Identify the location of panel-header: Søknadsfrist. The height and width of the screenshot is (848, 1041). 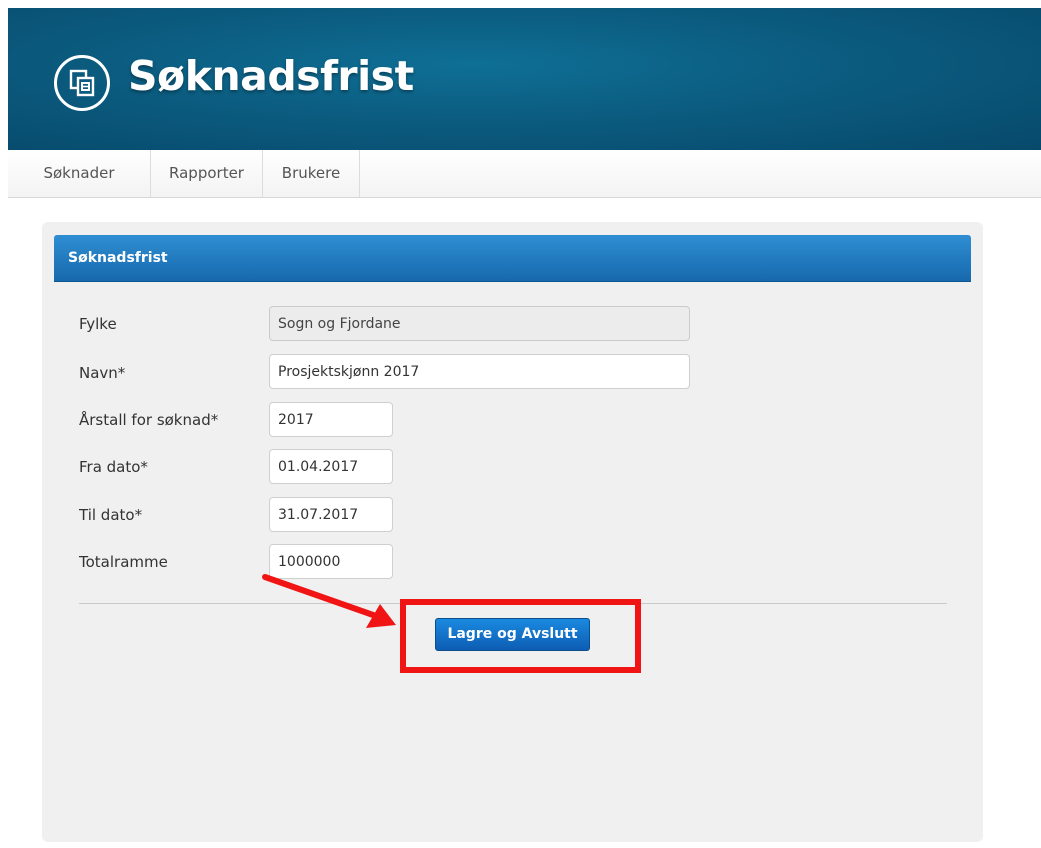
(512, 258).